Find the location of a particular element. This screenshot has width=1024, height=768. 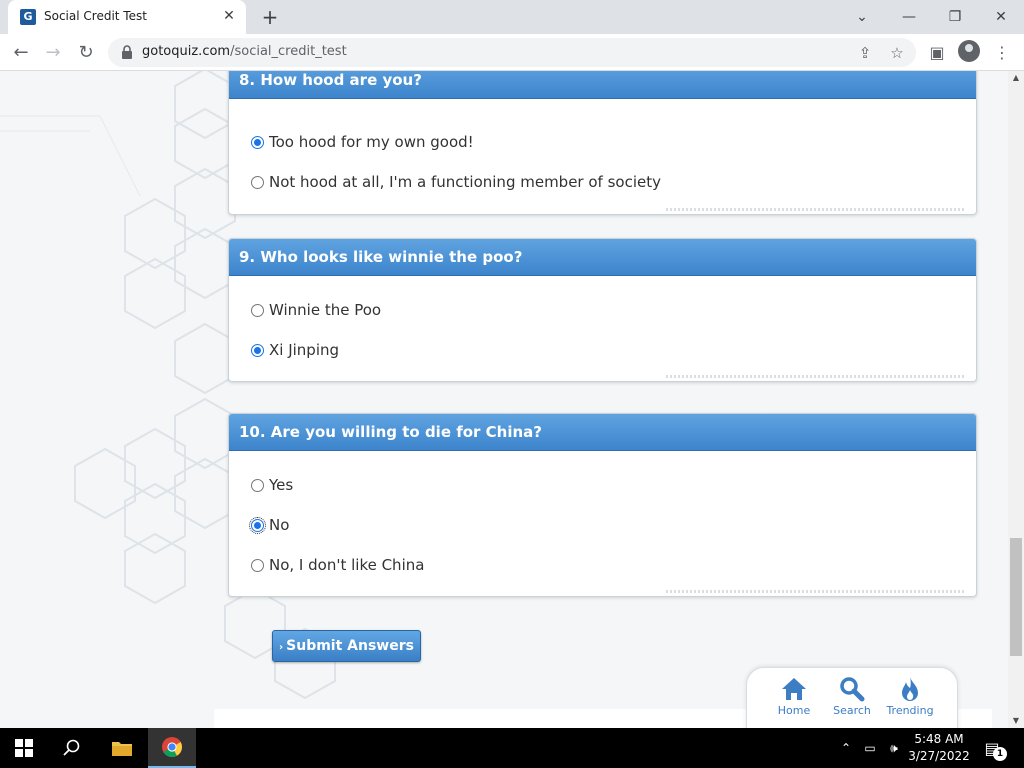

file-explorer-icon is located at coordinates (122, 748).